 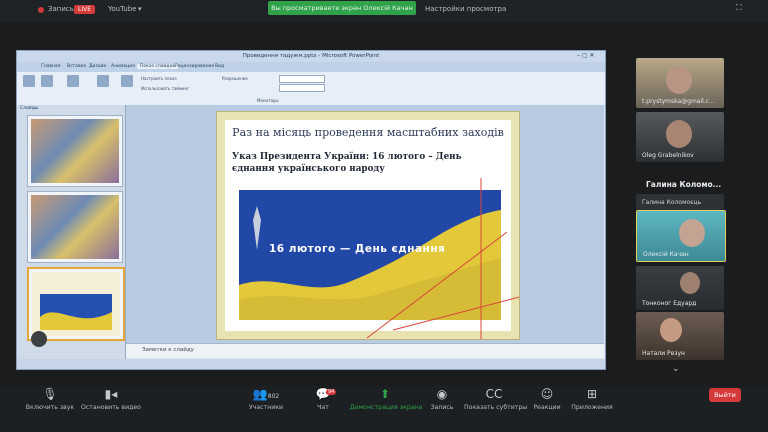 What do you see at coordinates (103, 81) in the screenshot?
I see `setup-show-icon` at bounding box center [103, 81].